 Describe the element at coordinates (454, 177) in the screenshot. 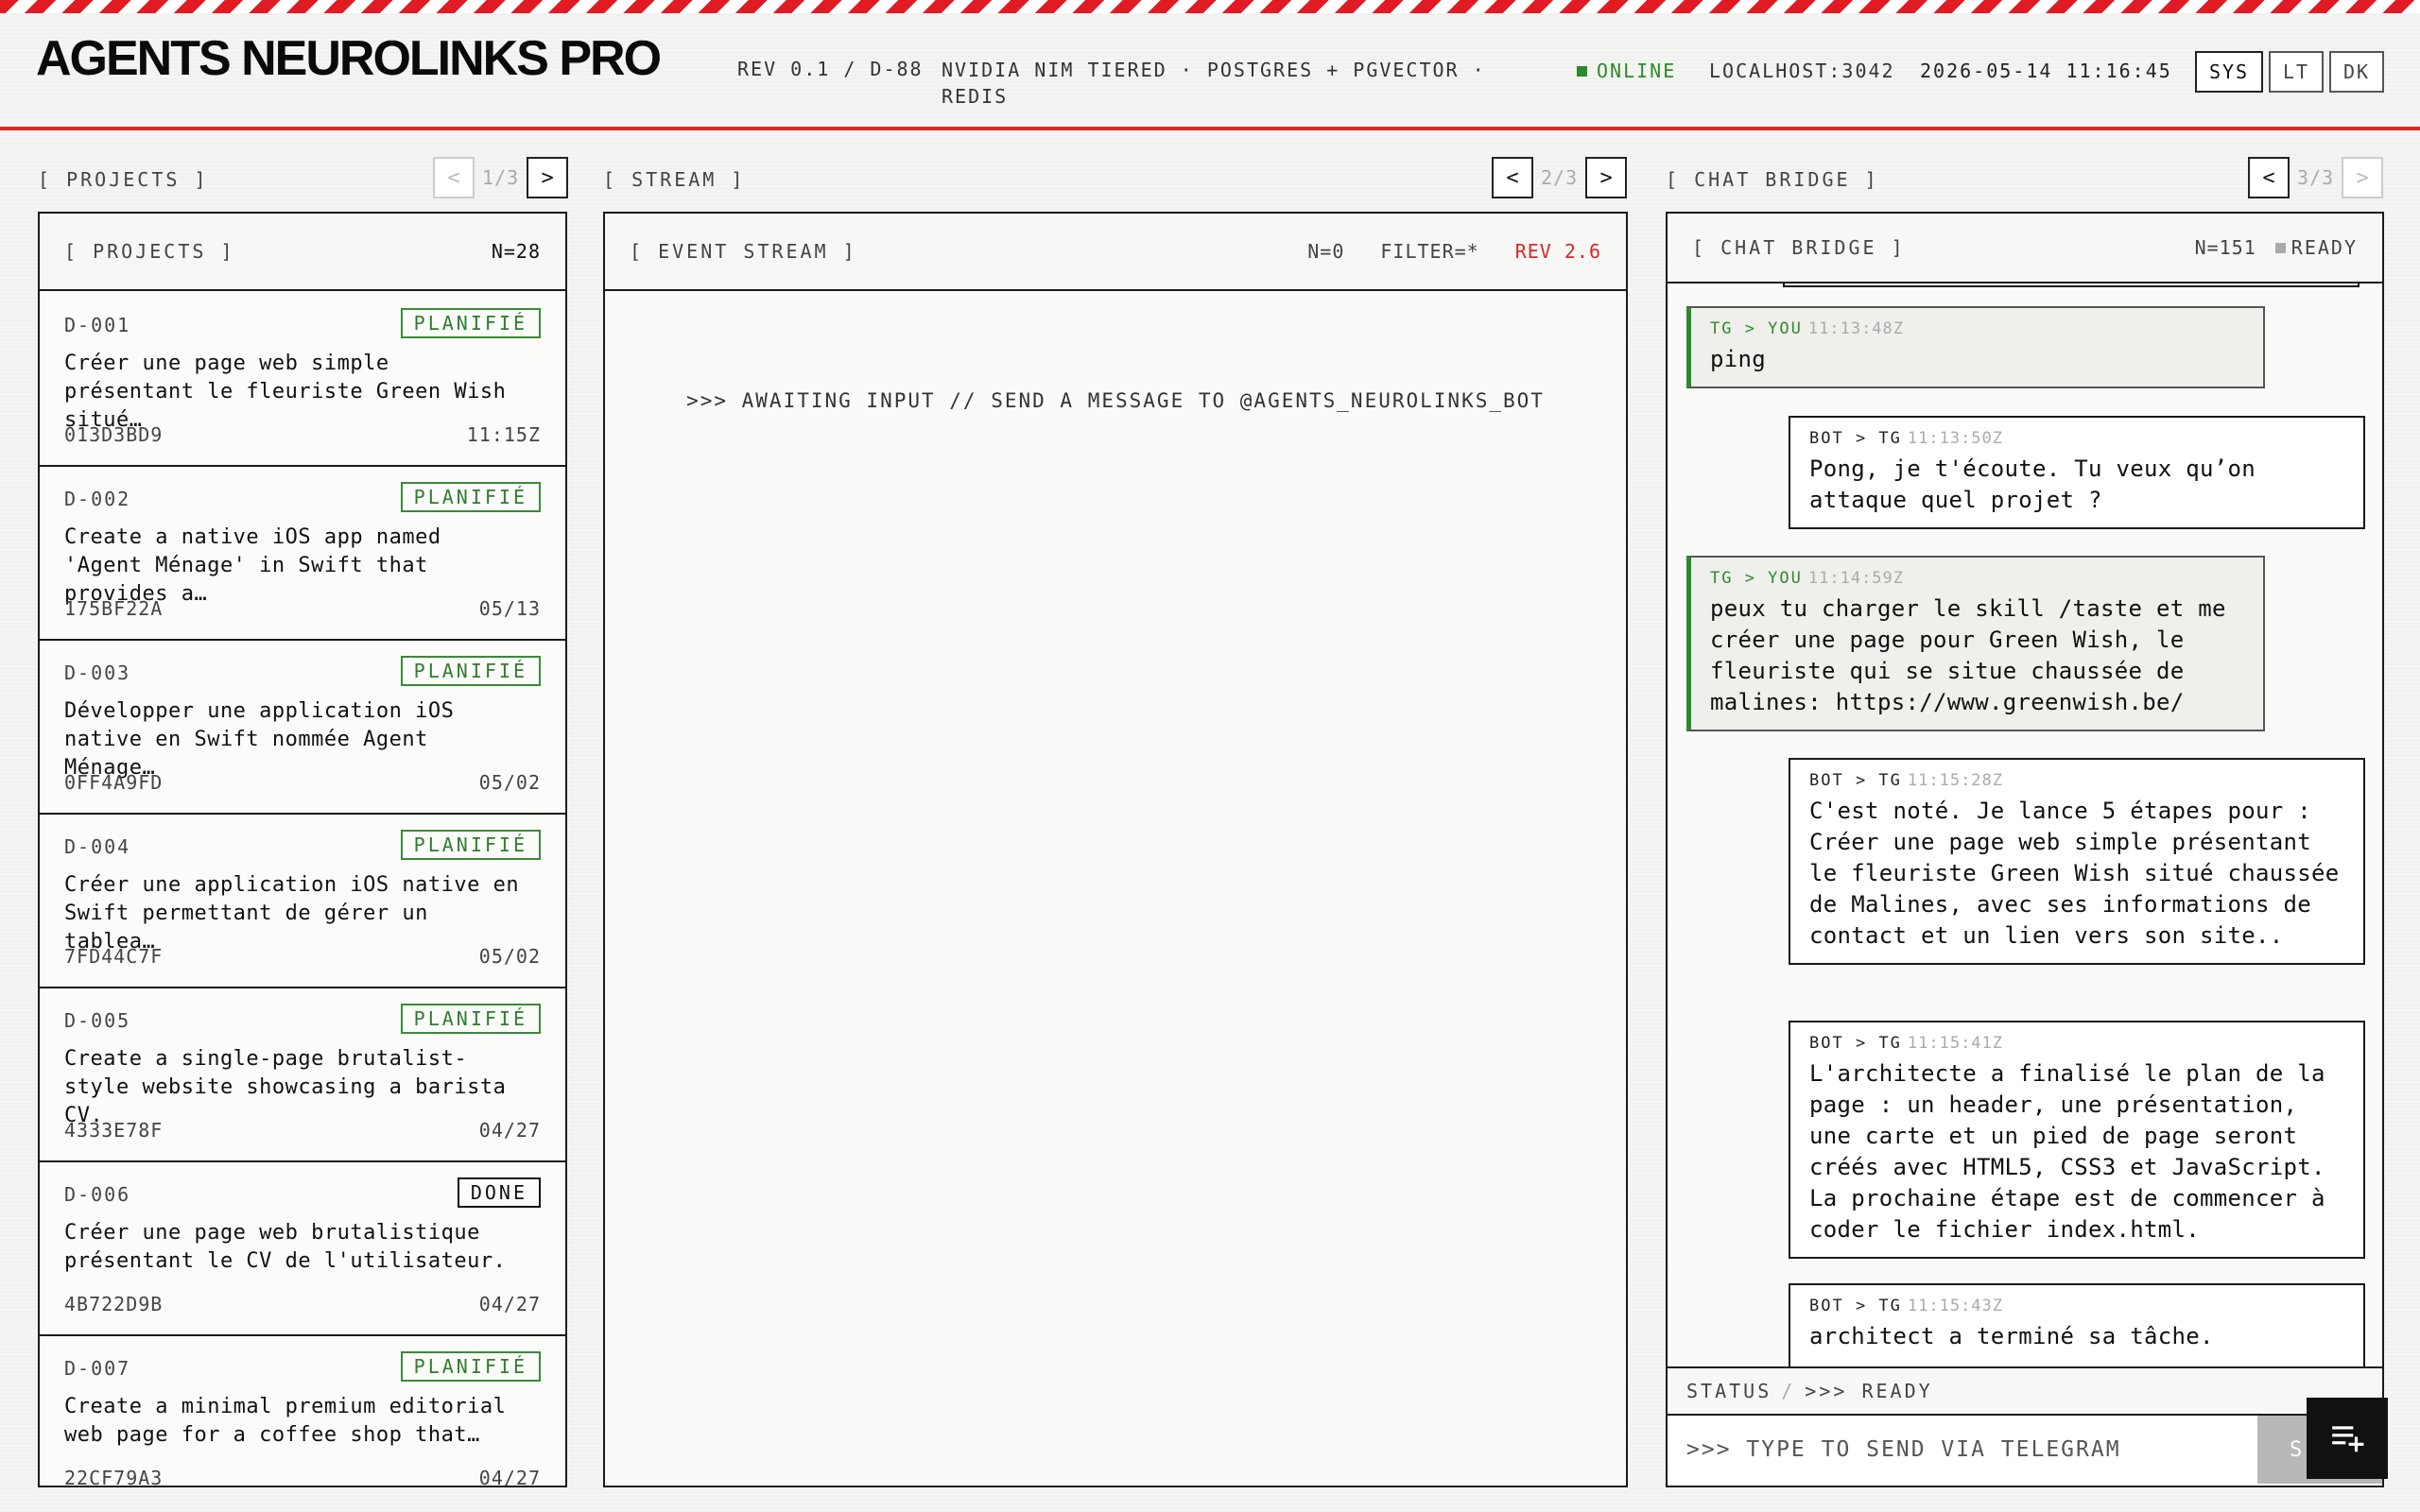

I see `projects-prev-button: <` at that location.